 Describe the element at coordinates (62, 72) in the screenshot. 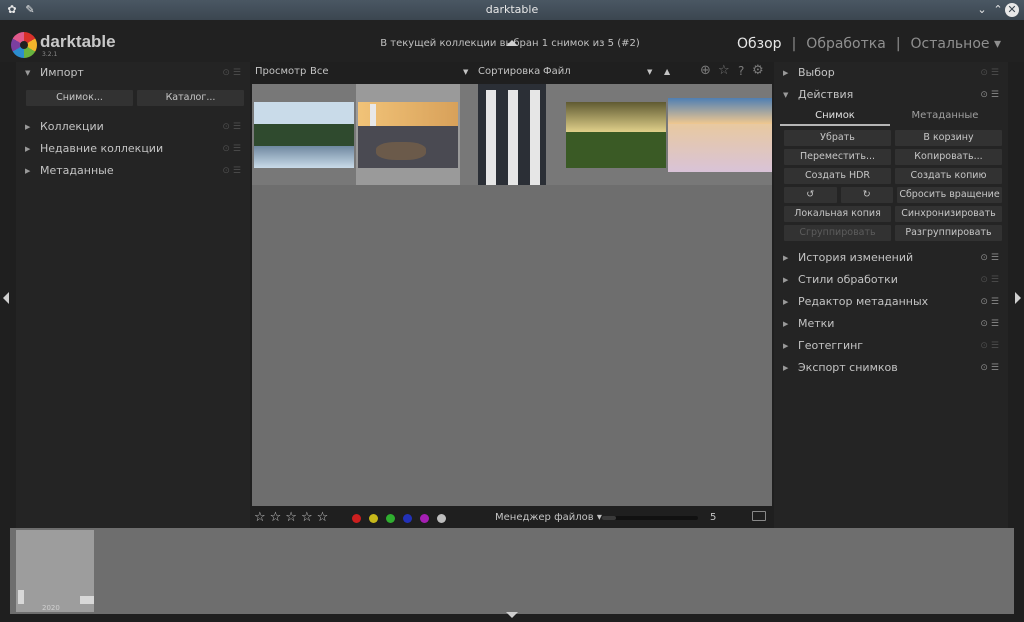

I see `import-title: Импорт` at that location.